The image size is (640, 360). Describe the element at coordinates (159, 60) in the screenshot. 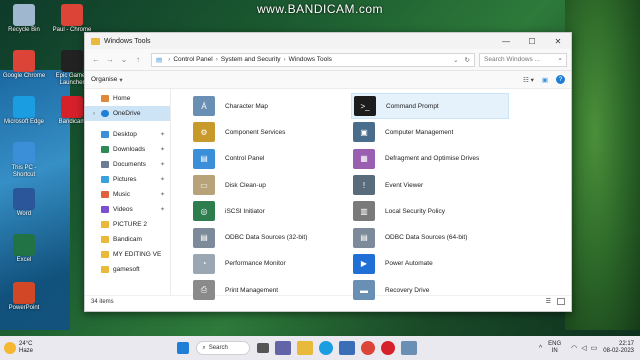

I see `control-panel-icon: ▤` at that location.